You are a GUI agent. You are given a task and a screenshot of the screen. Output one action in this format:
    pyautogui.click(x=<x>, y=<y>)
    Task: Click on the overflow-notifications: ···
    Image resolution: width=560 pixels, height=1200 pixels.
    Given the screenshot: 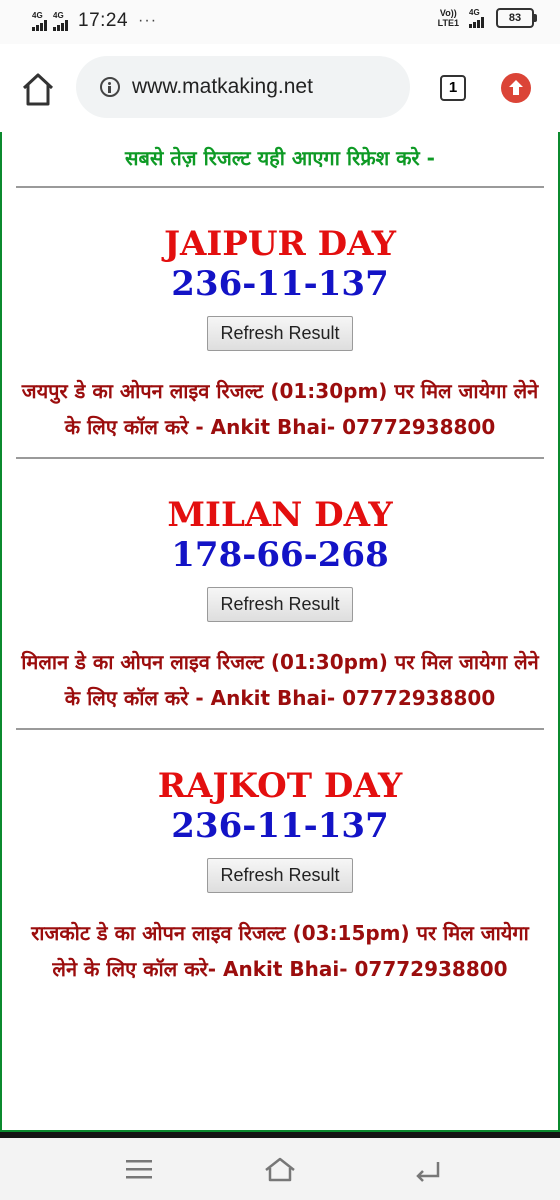 What is the action you would take?
    pyautogui.click(x=148, y=20)
    